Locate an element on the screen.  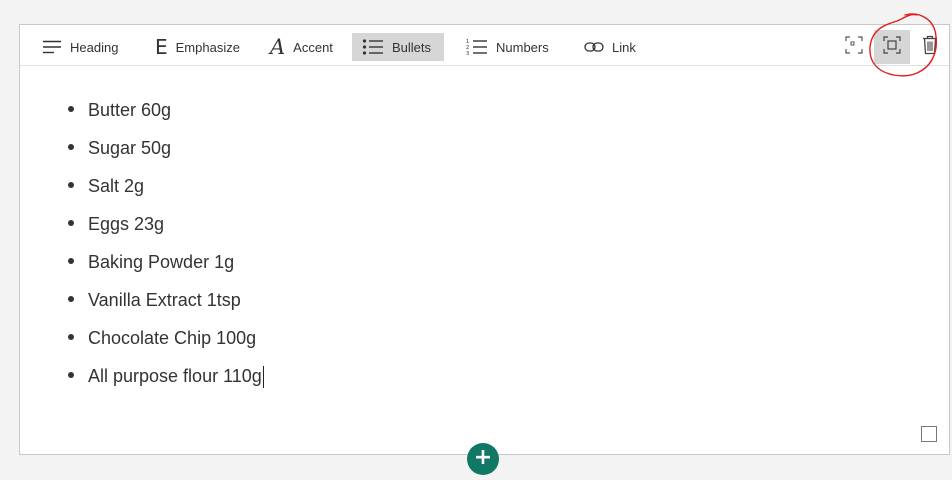
bullets-button: Bullets is located at coordinates (398, 47).